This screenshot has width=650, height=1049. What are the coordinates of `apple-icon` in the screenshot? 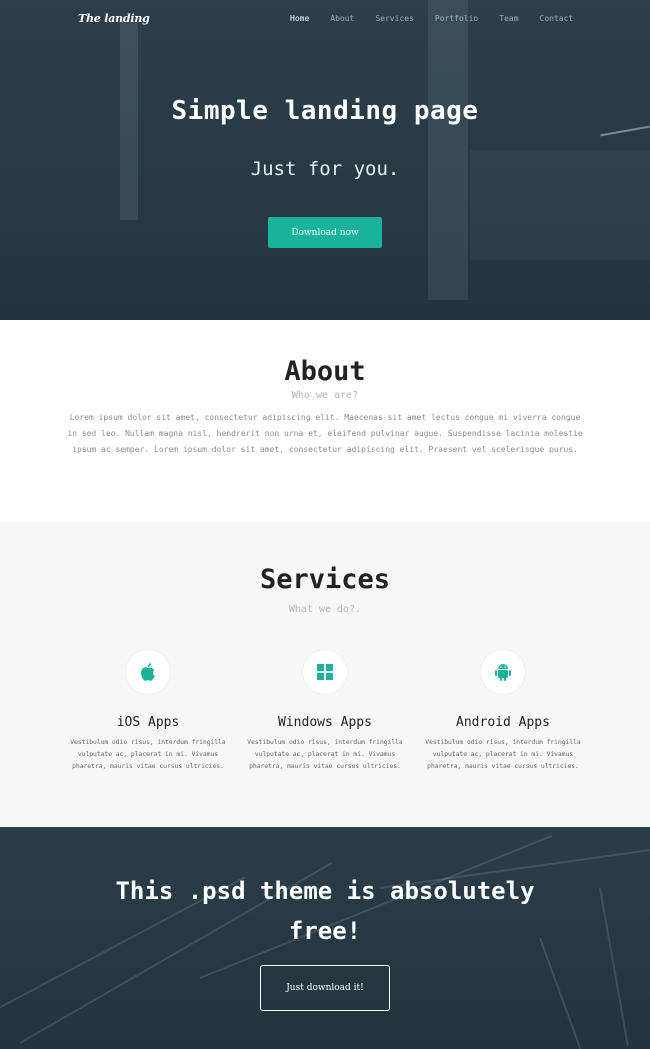 It's located at (148, 672).